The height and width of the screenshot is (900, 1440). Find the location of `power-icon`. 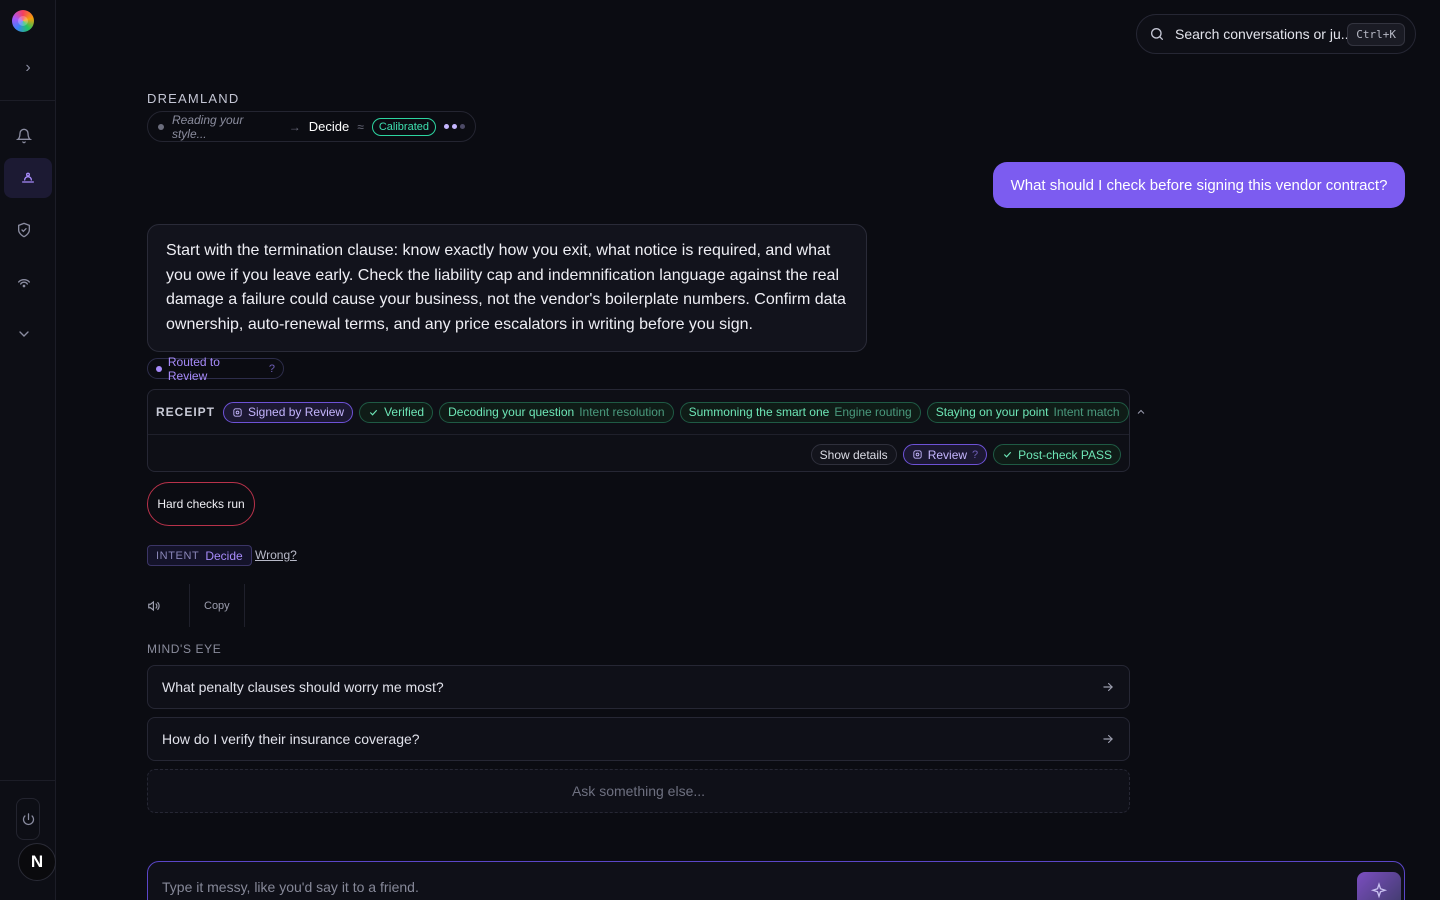

power-icon is located at coordinates (28, 819).